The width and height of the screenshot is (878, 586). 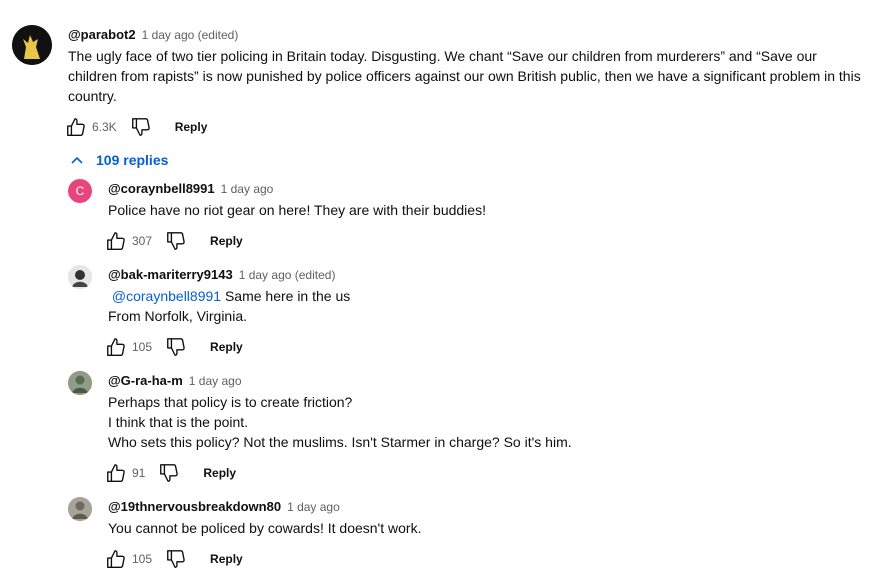 What do you see at coordinates (142, 241) in the screenshot?
I see `like-count: 307` at bounding box center [142, 241].